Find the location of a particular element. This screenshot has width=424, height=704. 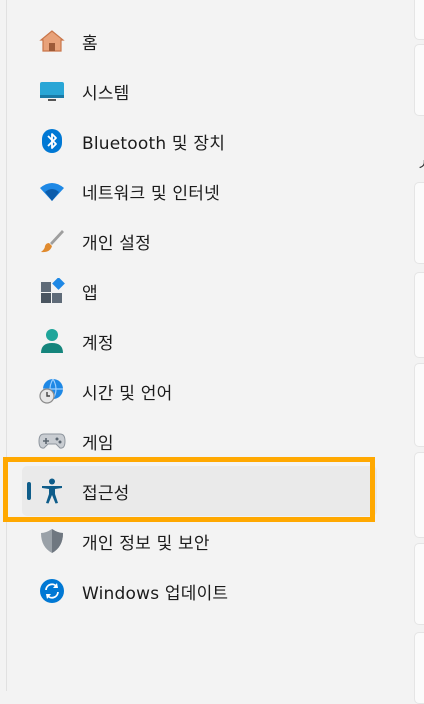

sidebar-item-privacy: 개인 정보 및 보안 is located at coordinates (199, 541).